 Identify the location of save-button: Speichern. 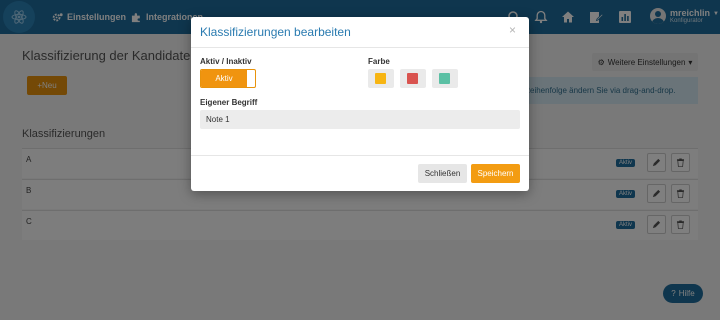
(495, 173).